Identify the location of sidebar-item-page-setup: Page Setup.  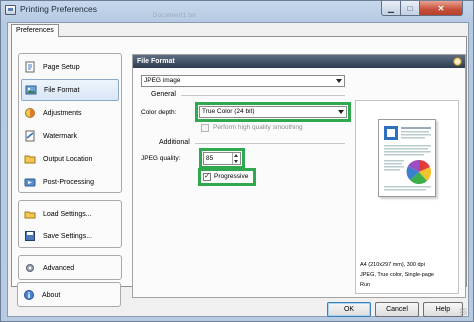
(70, 67).